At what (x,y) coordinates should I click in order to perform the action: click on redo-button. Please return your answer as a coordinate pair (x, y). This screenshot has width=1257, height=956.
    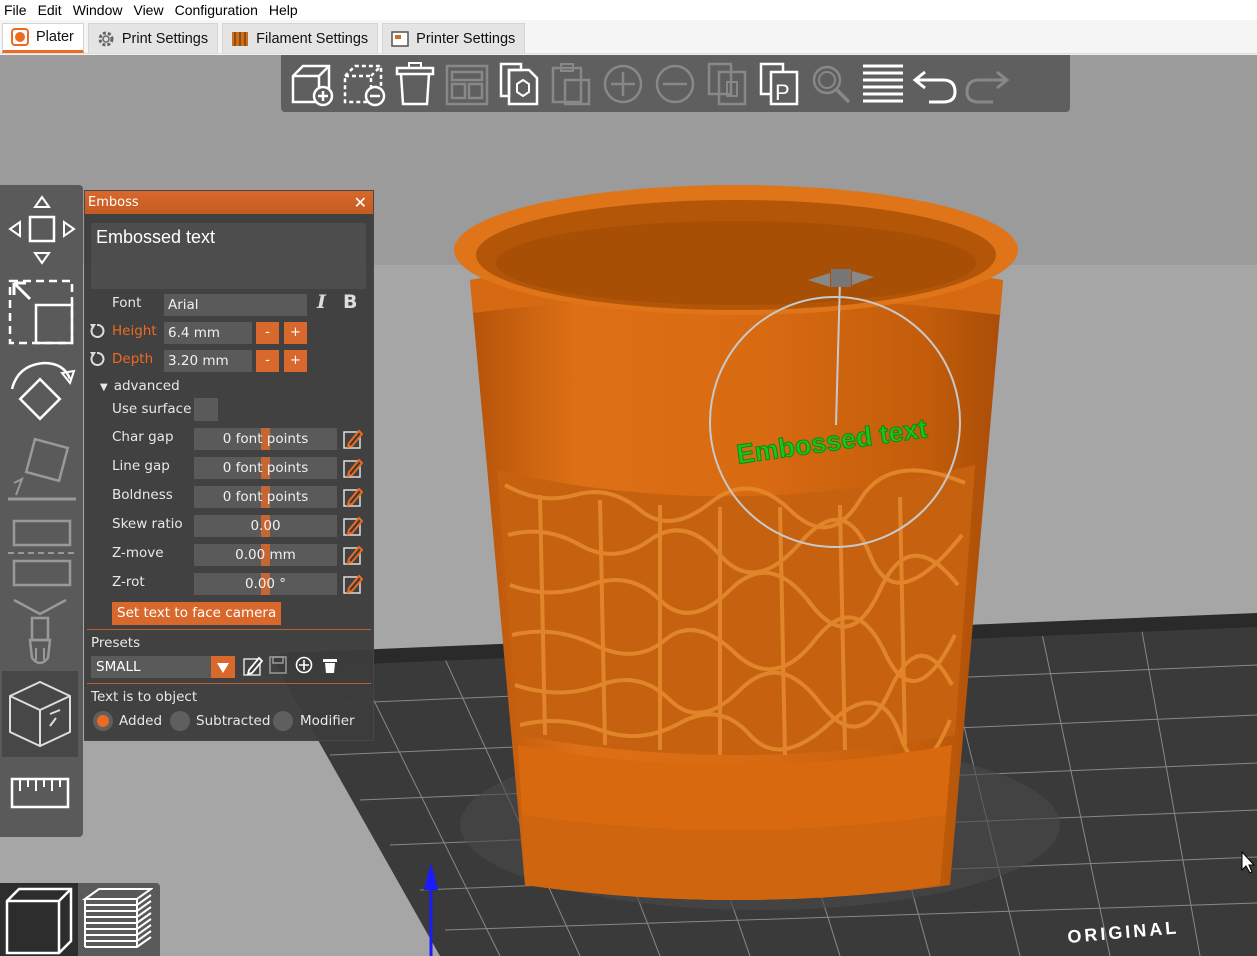
    Looking at the image, I should click on (987, 84).